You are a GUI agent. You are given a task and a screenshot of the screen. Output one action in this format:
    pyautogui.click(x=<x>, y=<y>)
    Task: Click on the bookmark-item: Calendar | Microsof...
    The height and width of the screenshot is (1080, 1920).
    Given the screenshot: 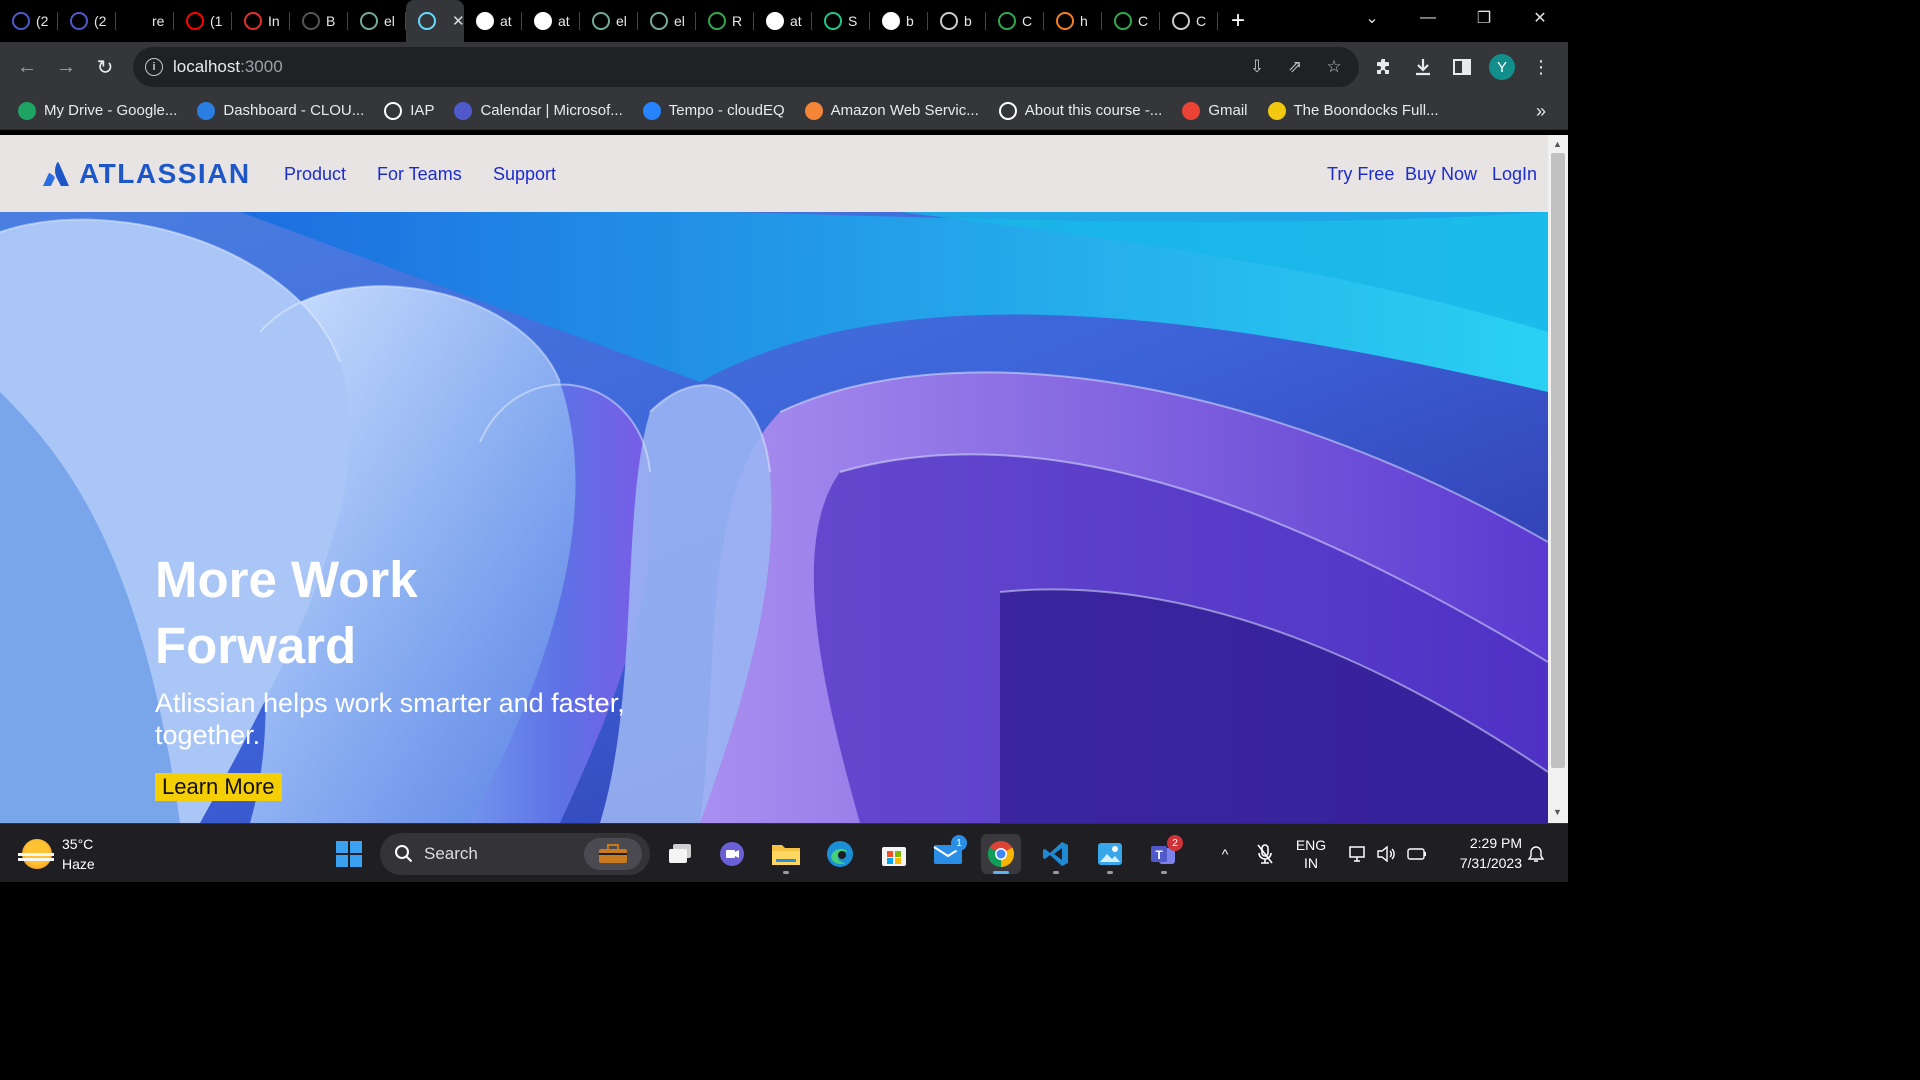 What is the action you would take?
    pyautogui.click(x=538, y=110)
    